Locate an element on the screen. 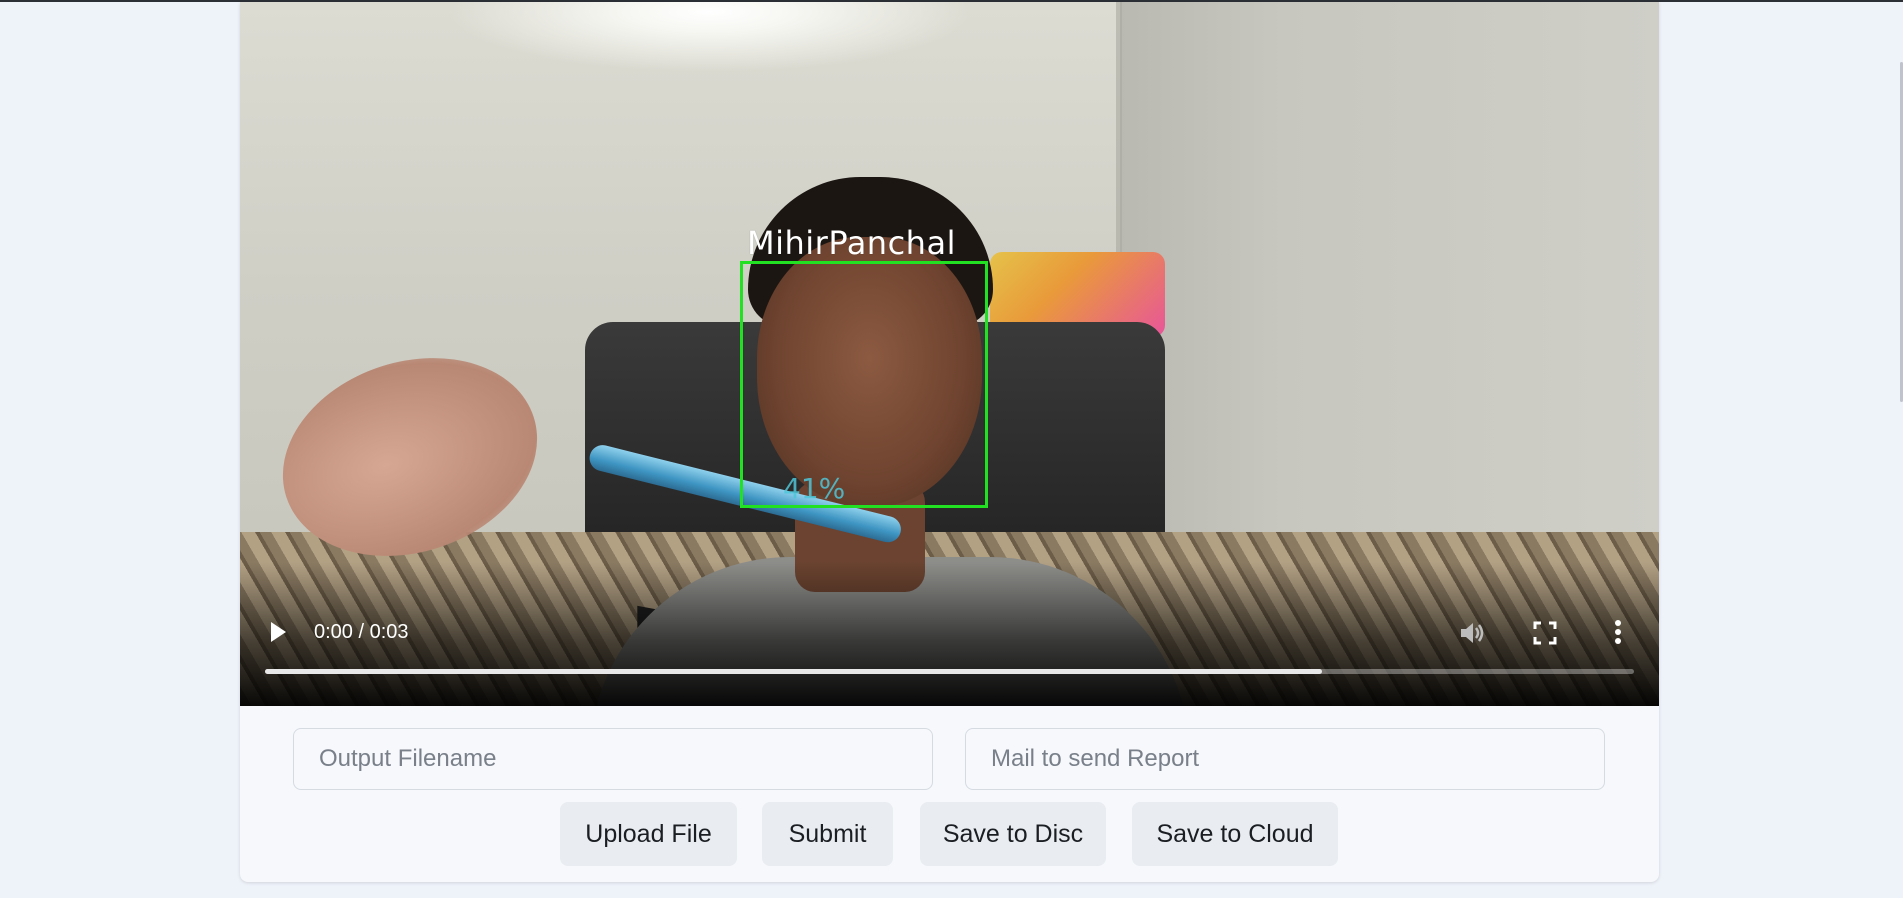  face-detection-box is located at coordinates (864, 384).